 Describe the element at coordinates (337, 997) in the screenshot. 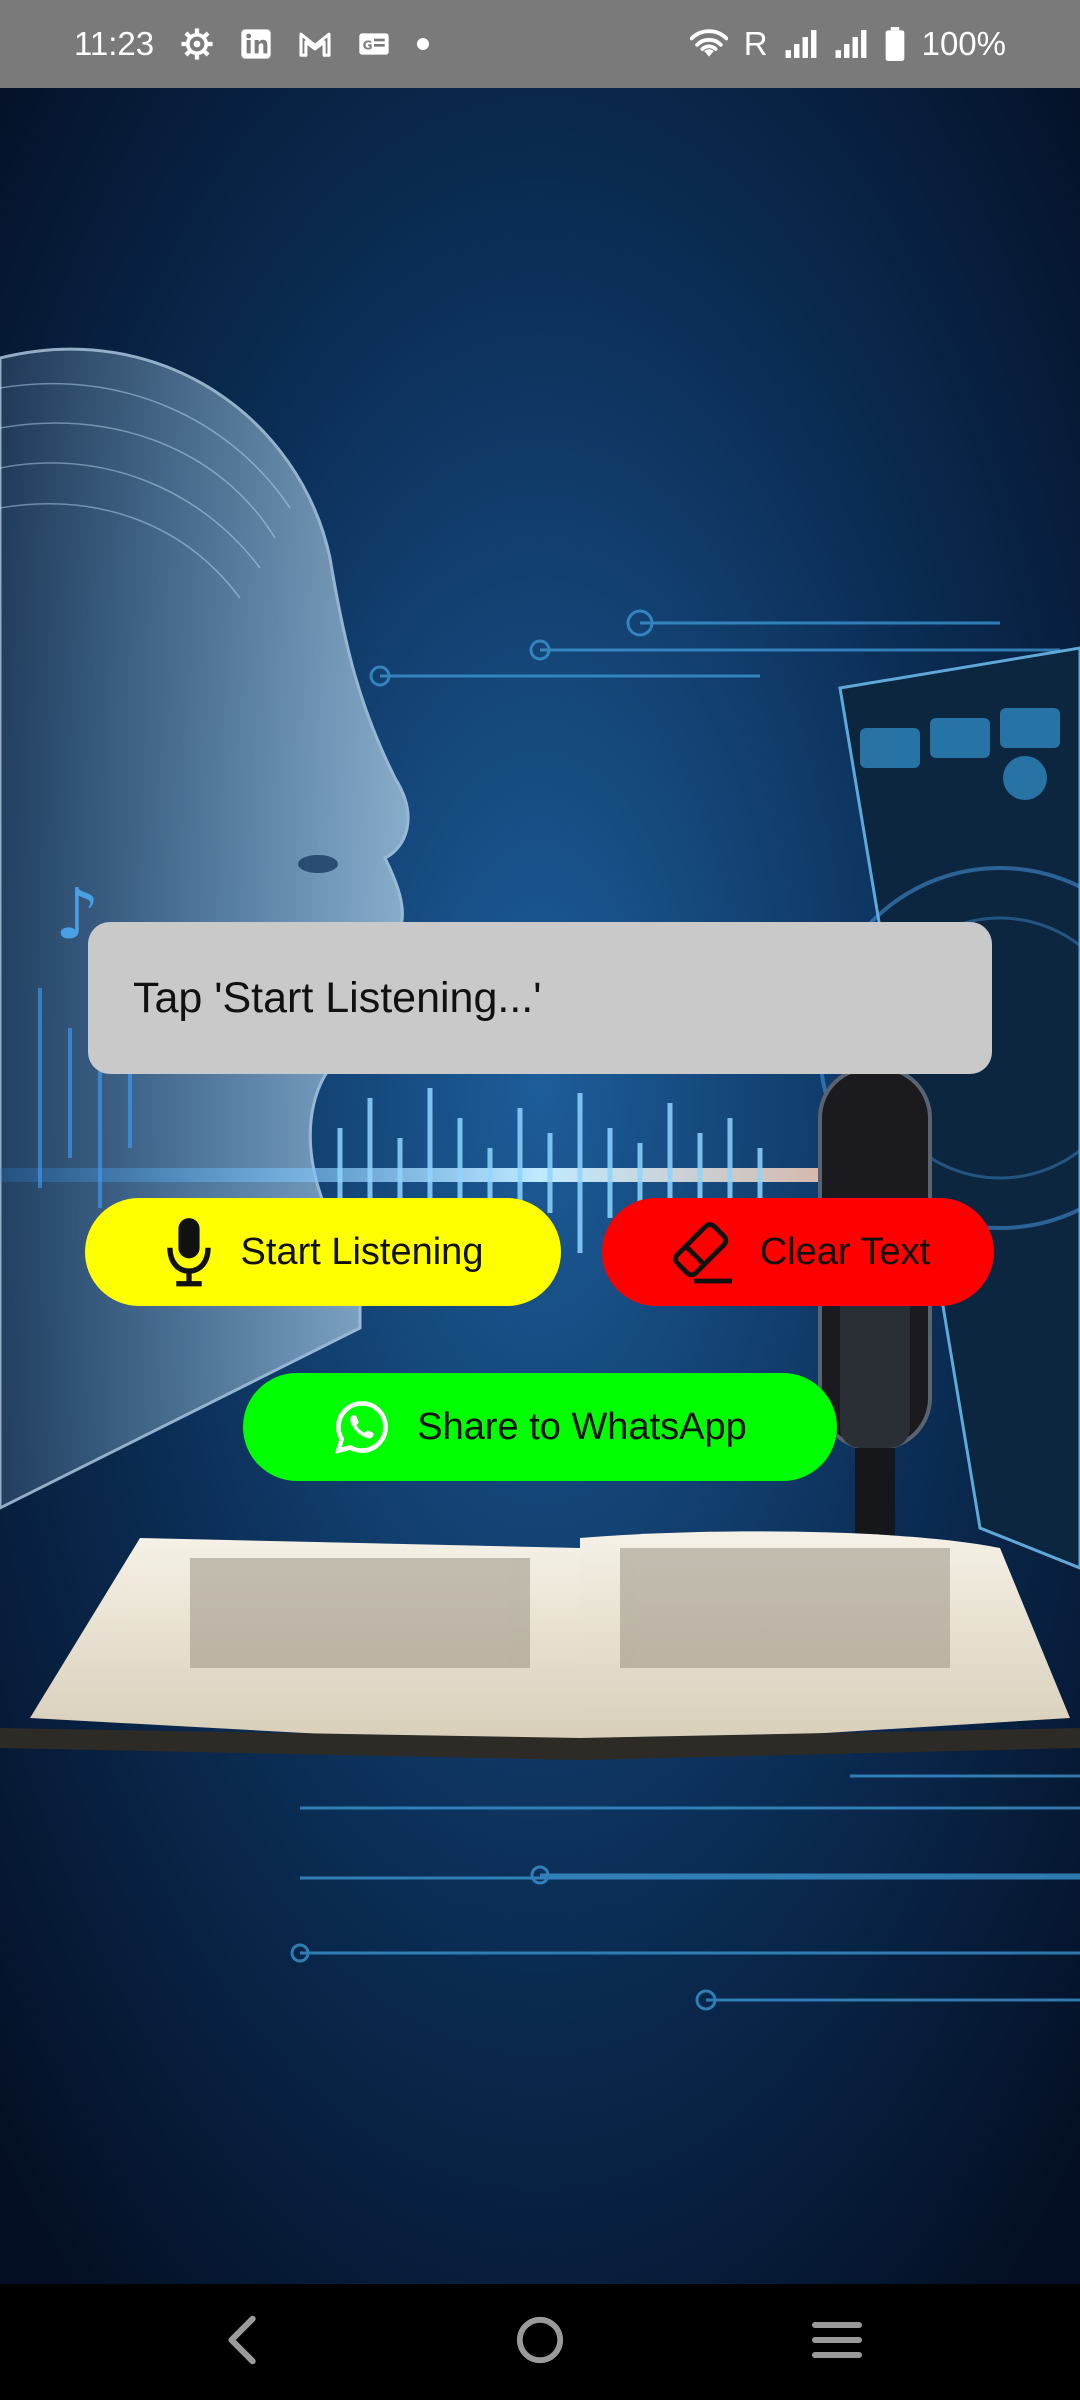

I see `speech-text: Tap 'Start Listening...'` at that location.